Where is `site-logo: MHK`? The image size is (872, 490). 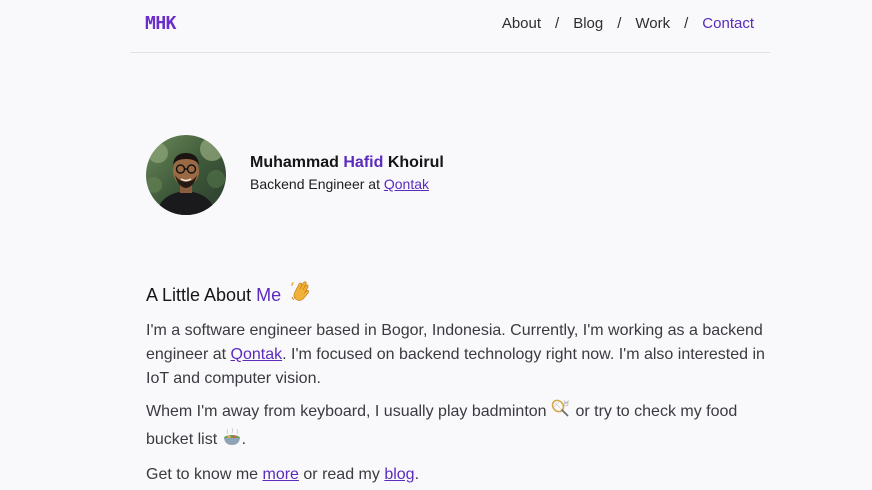 site-logo: MHK is located at coordinates (161, 23).